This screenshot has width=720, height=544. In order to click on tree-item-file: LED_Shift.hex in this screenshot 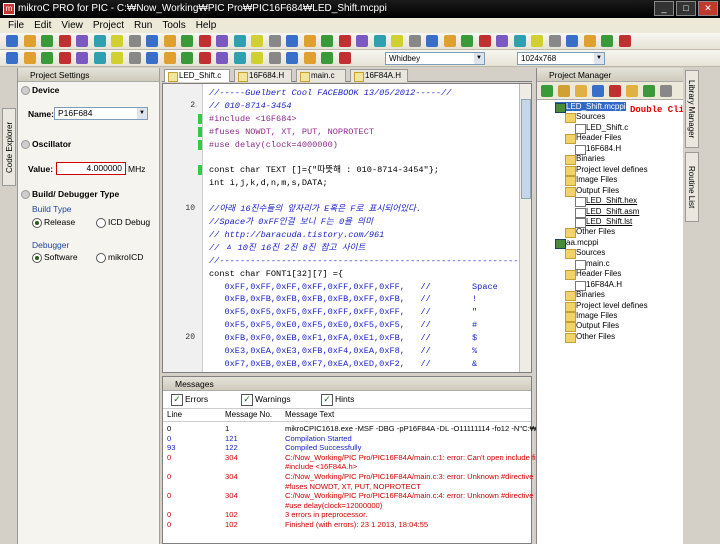, I will do `click(606, 202)`.